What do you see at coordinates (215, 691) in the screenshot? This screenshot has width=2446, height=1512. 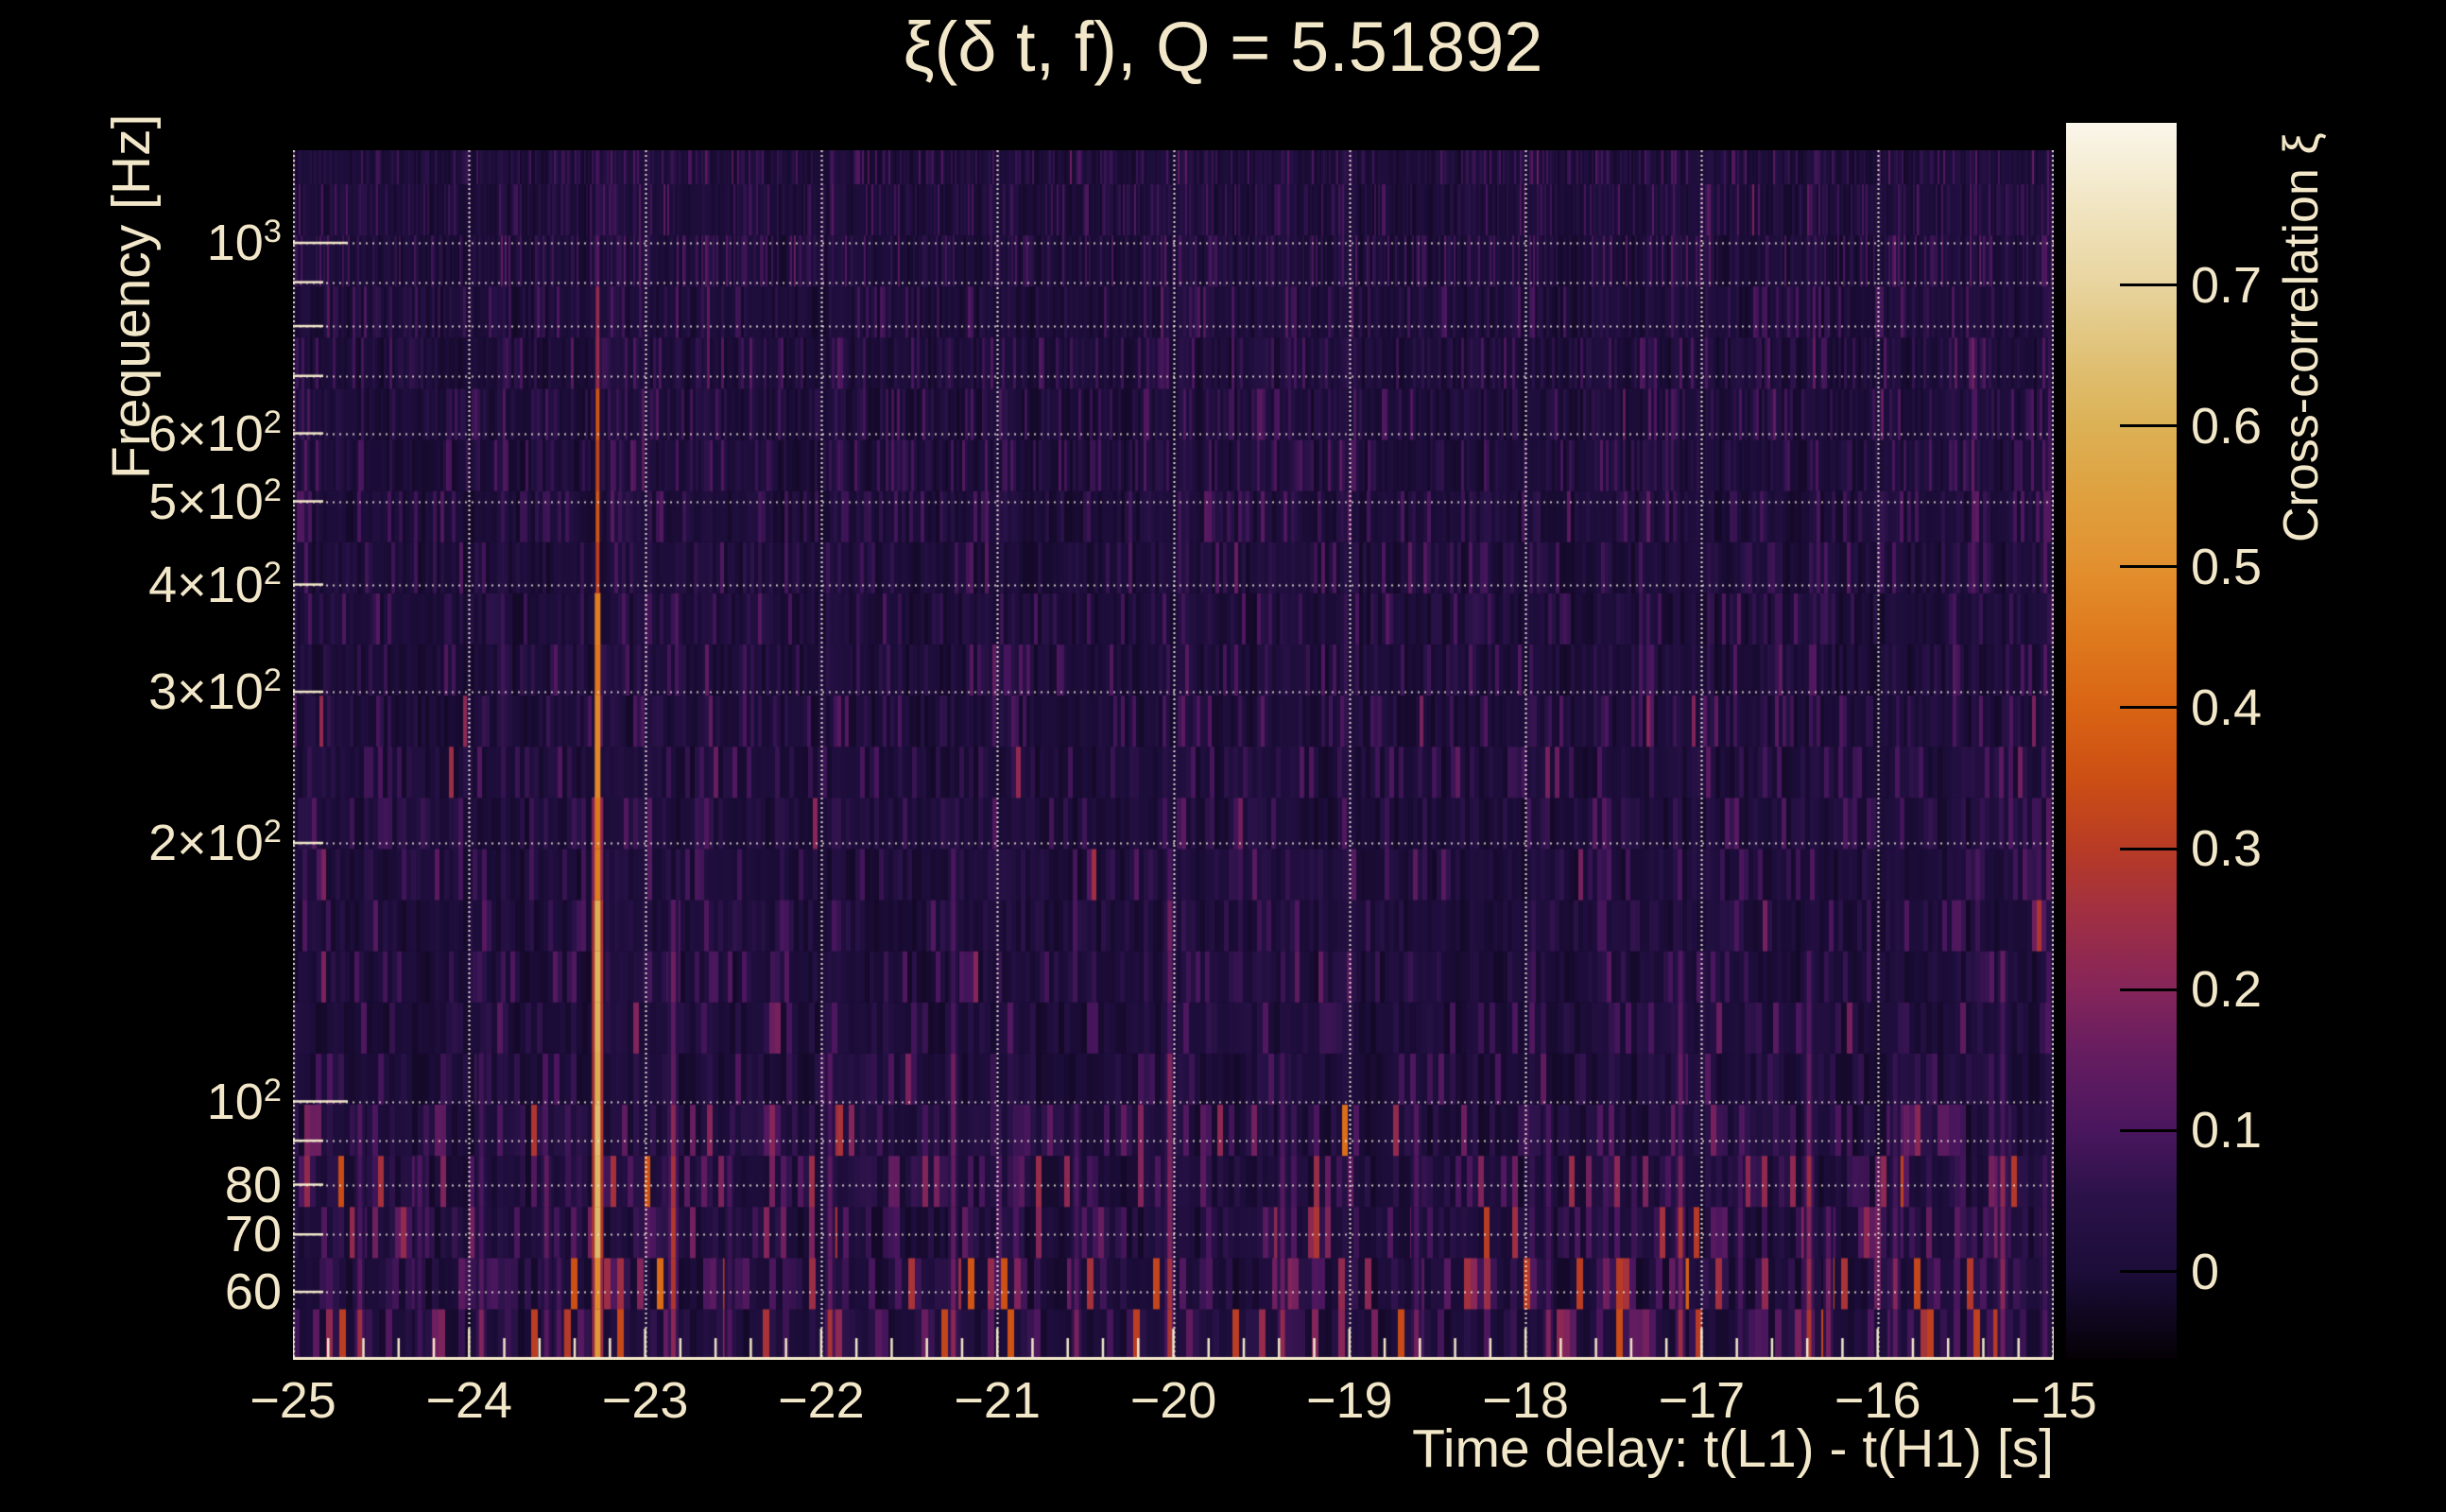 I see `y-tick-label: 3×102` at bounding box center [215, 691].